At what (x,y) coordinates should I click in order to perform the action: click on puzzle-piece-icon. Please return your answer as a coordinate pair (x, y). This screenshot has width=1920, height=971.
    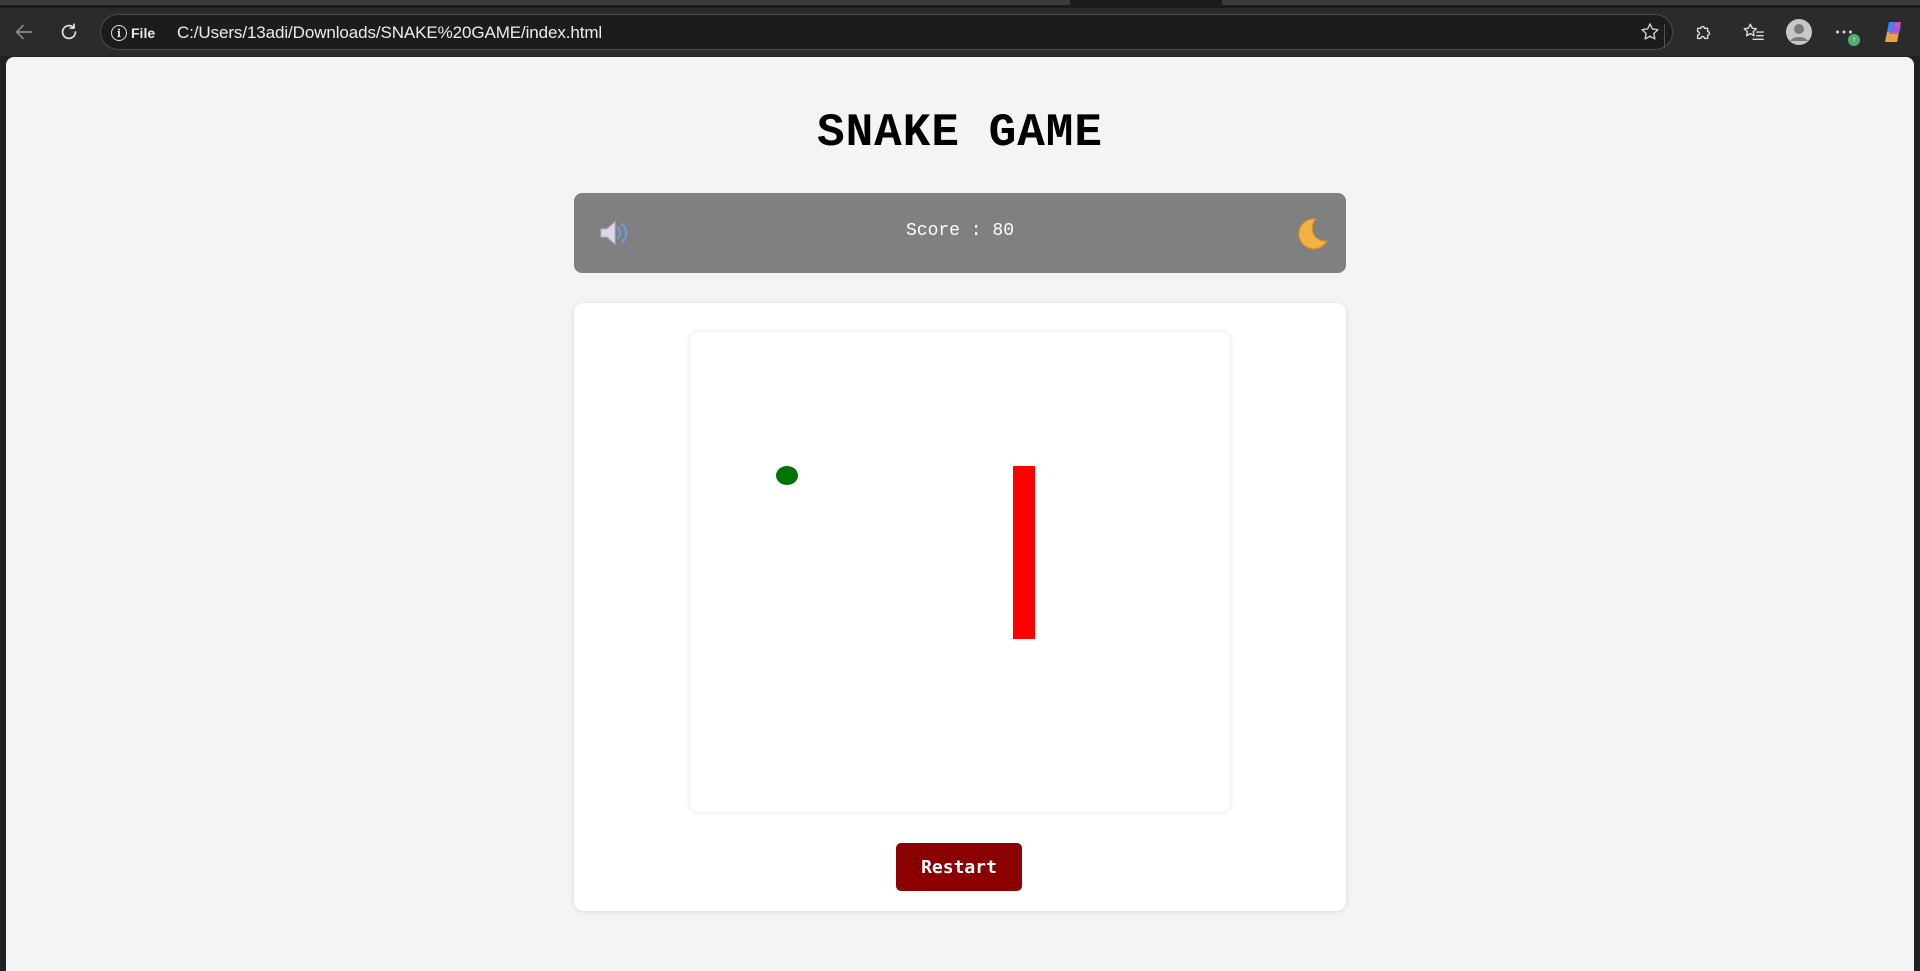
    Looking at the image, I should click on (1703, 32).